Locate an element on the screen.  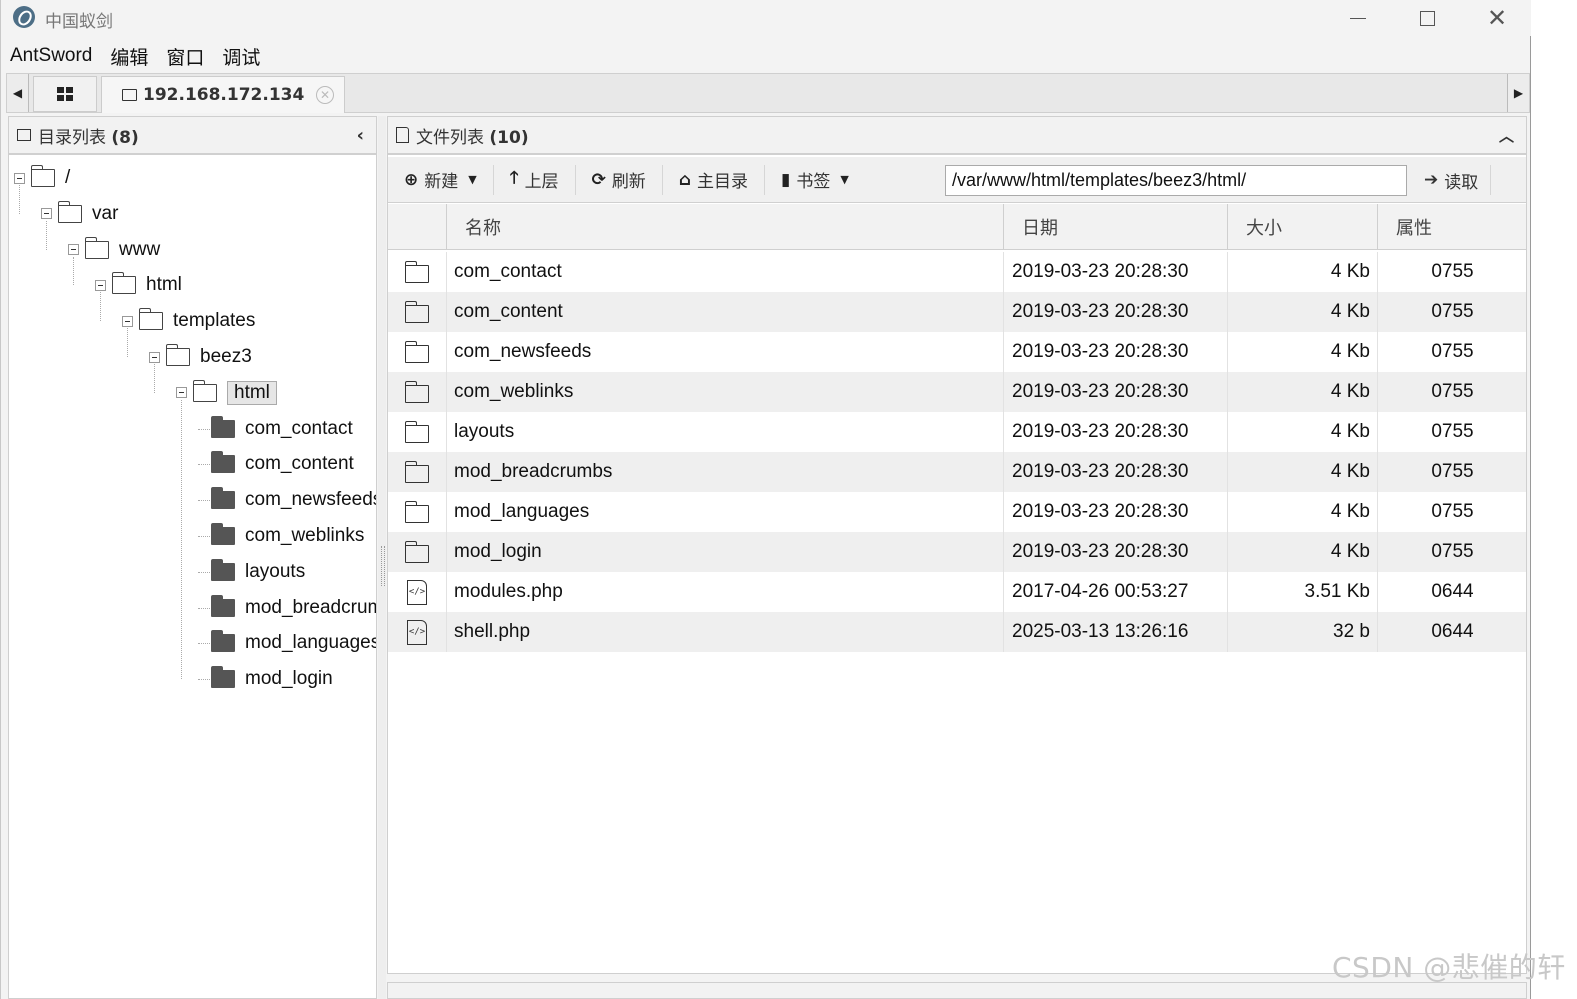
file-row: layouts 2019-03-23 20:28:30 4 Kb 0755 is located at coordinates (957, 432).